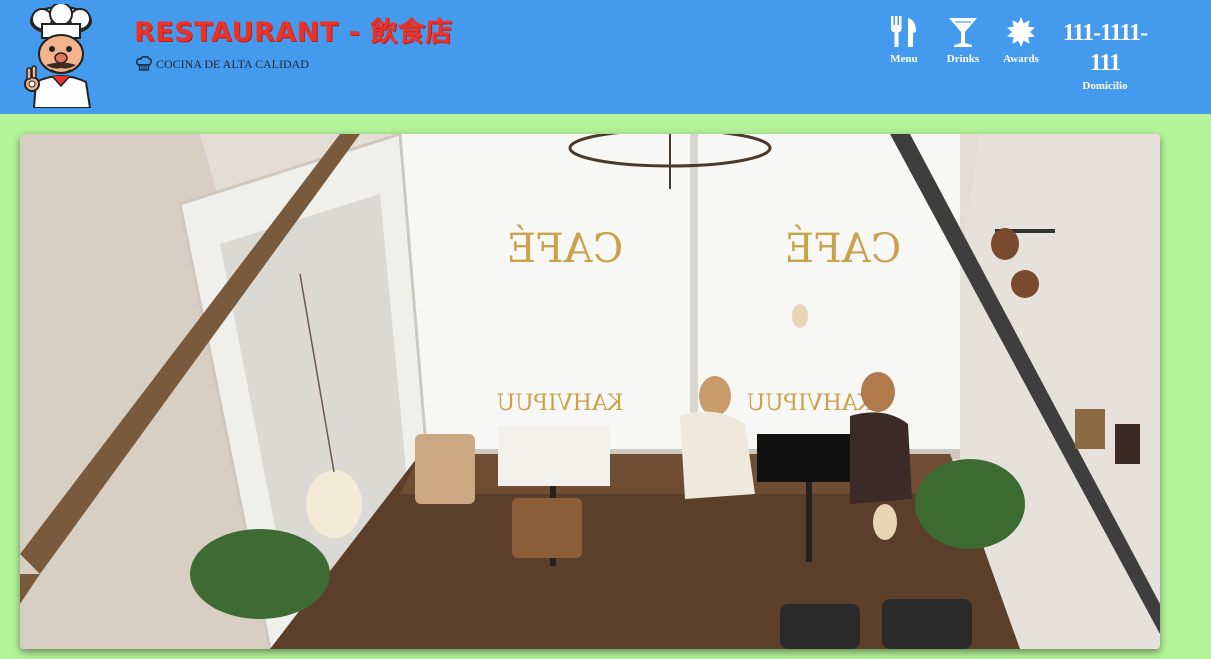 This screenshot has width=1211, height=659. What do you see at coordinates (144, 63) in the screenshot?
I see `chef-hat-icon` at bounding box center [144, 63].